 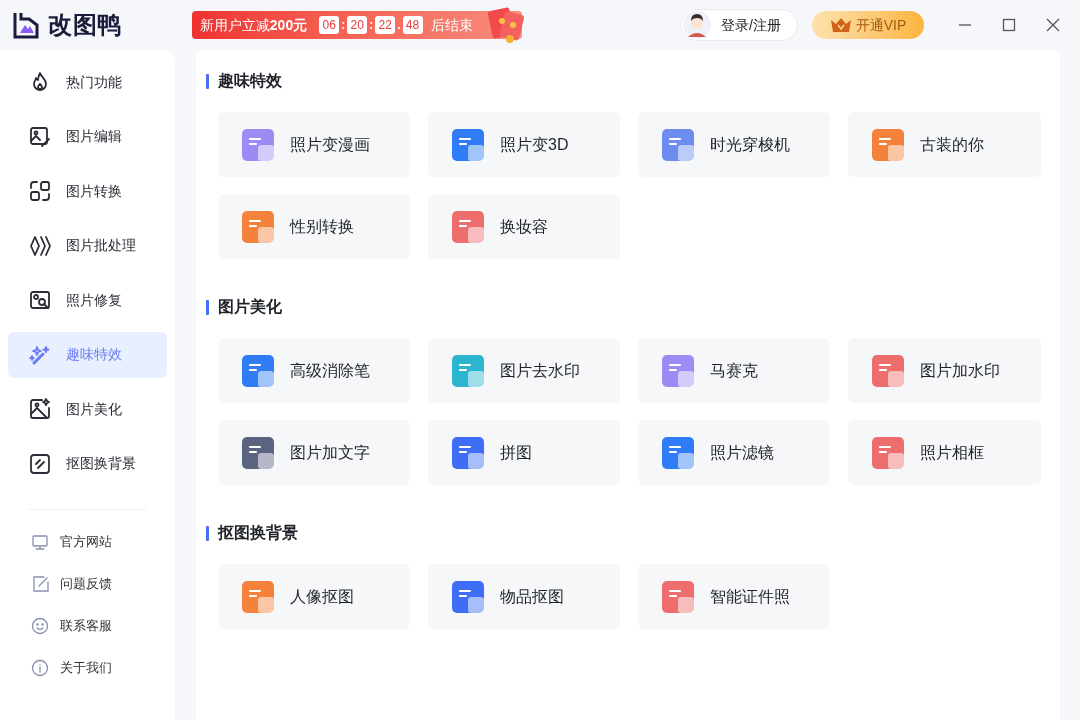 I want to click on close-icon, so click(x=1053, y=25).